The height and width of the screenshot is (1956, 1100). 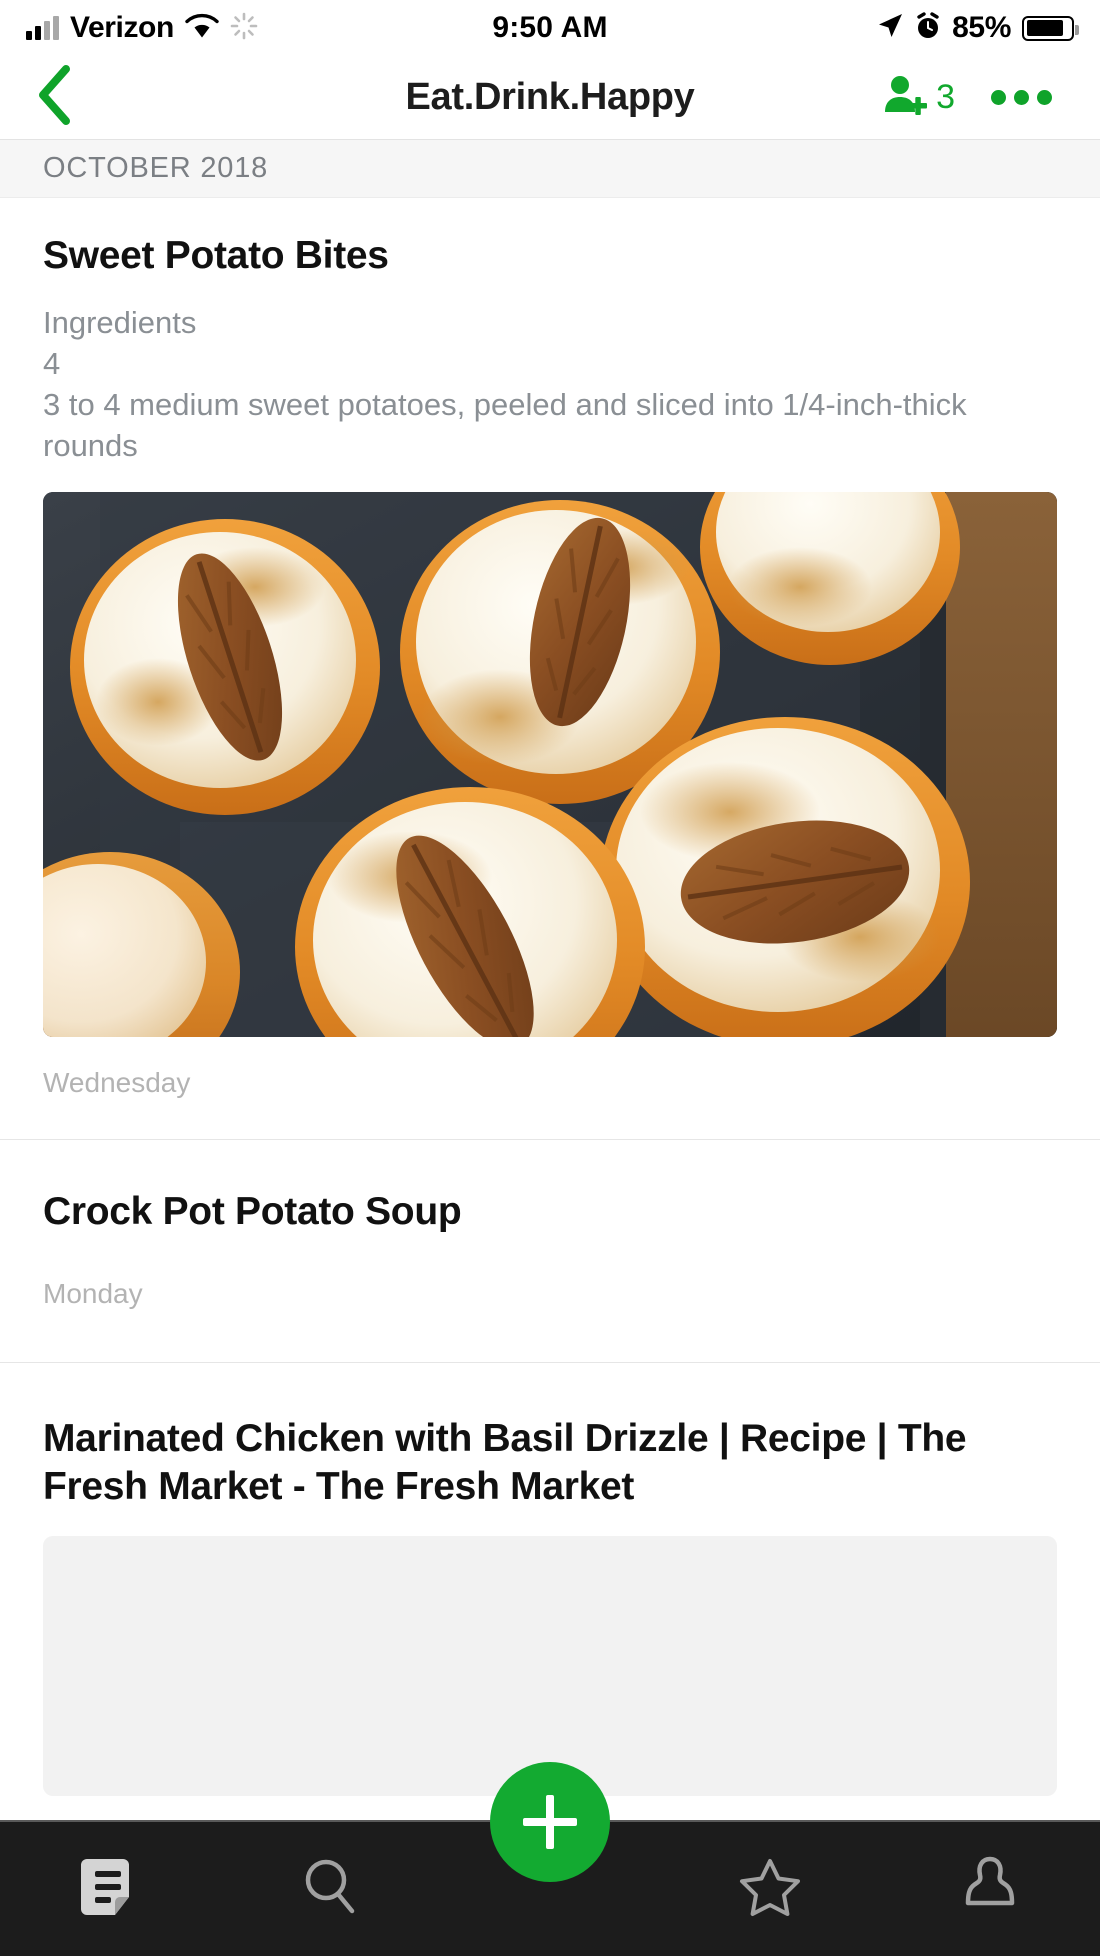 I want to click on location-arrow-icon, so click(x=890, y=28).